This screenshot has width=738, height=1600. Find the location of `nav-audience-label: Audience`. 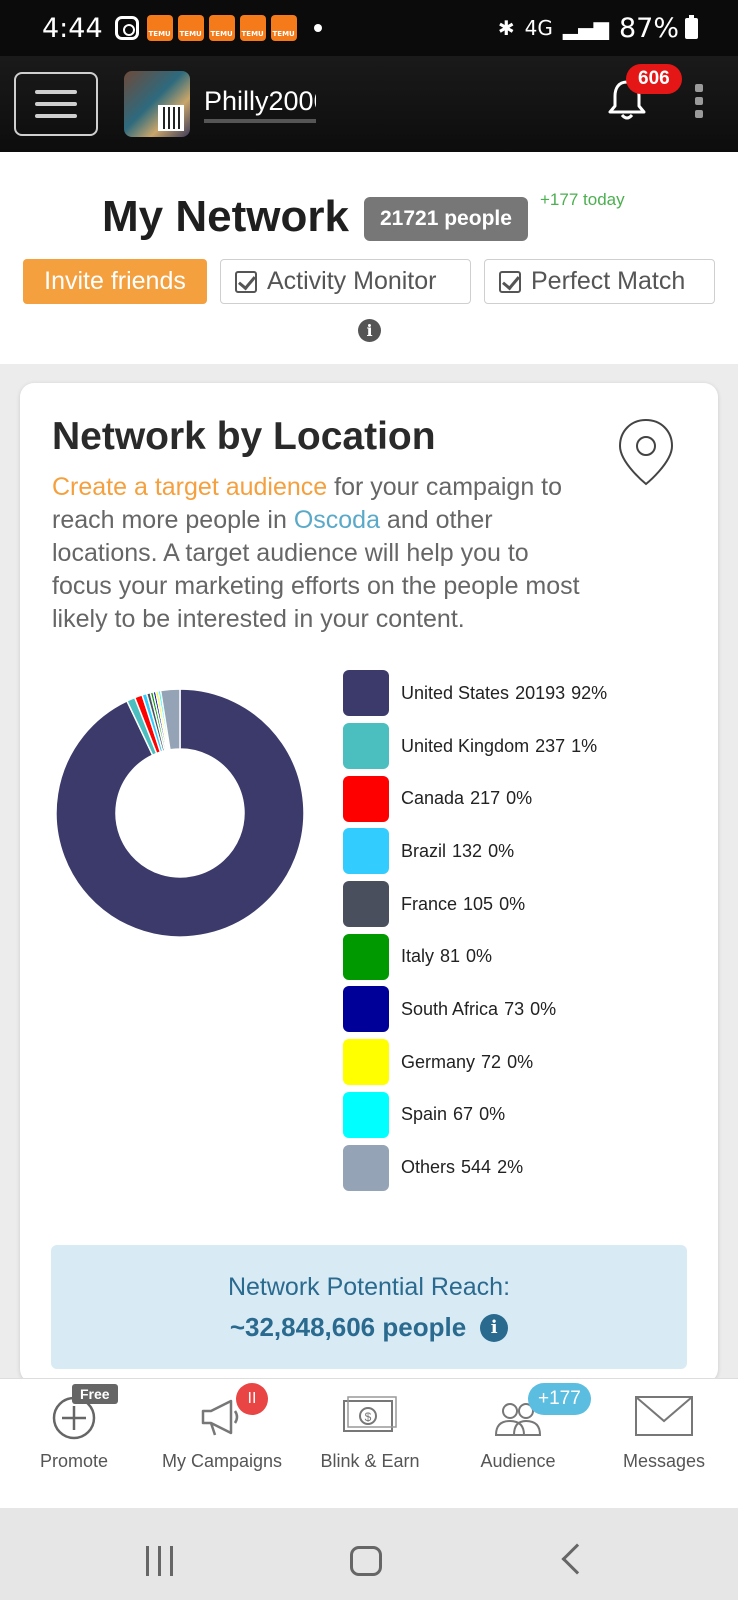

nav-audience-label: Audience is located at coordinates (518, 1461).